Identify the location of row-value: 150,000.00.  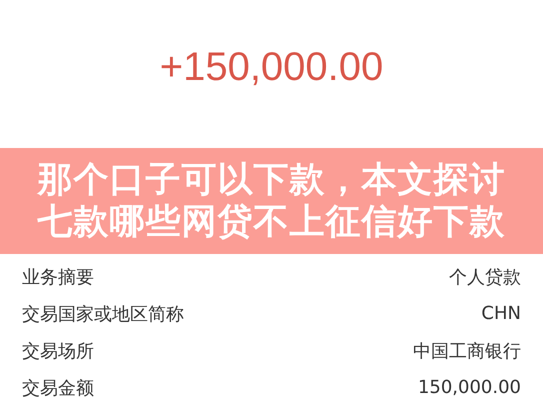
(469, 387).